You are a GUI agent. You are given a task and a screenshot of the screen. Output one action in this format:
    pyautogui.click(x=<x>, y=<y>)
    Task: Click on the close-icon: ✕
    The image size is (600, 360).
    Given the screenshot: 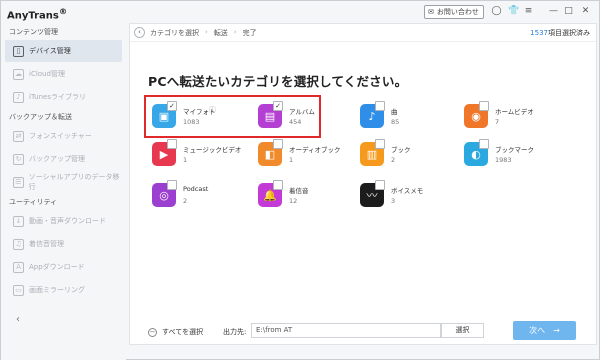 What is the action you would take?
    pyautogui.click(x=585, y=11)
    